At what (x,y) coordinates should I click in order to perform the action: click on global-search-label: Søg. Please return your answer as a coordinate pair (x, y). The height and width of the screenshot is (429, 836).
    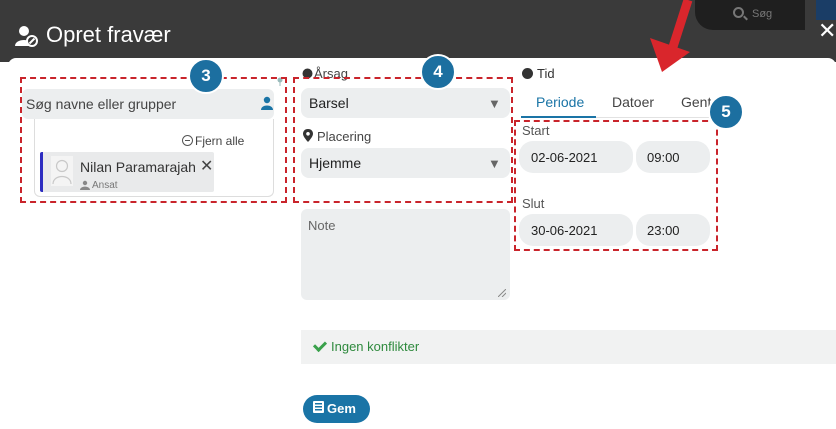
    Looking at the image, I should click on (762, 14).